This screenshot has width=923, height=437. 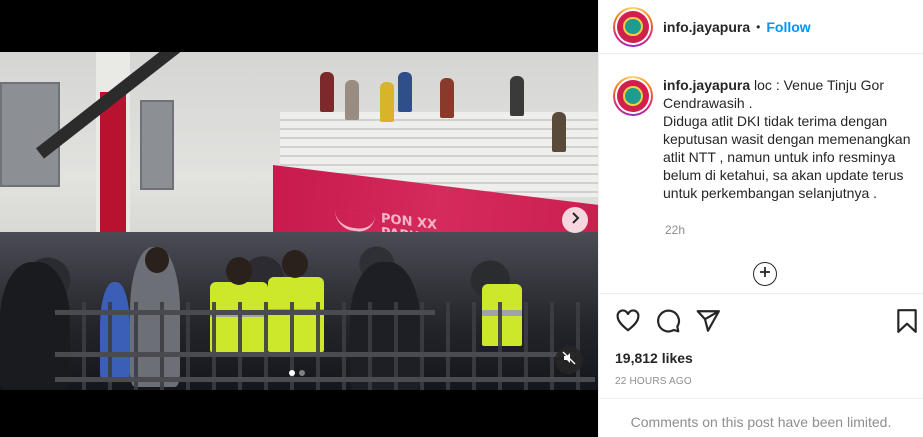 I want to click on carousel-dot, so click(x=302, y=373).